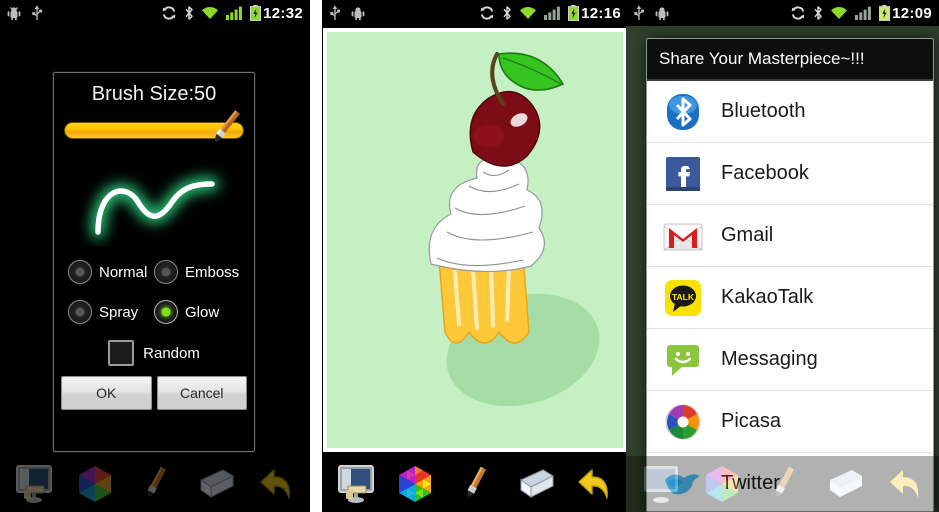  Describe the element at coordinates (80, 312) in the screenshot. I see `radio-dot-spray` at that location.